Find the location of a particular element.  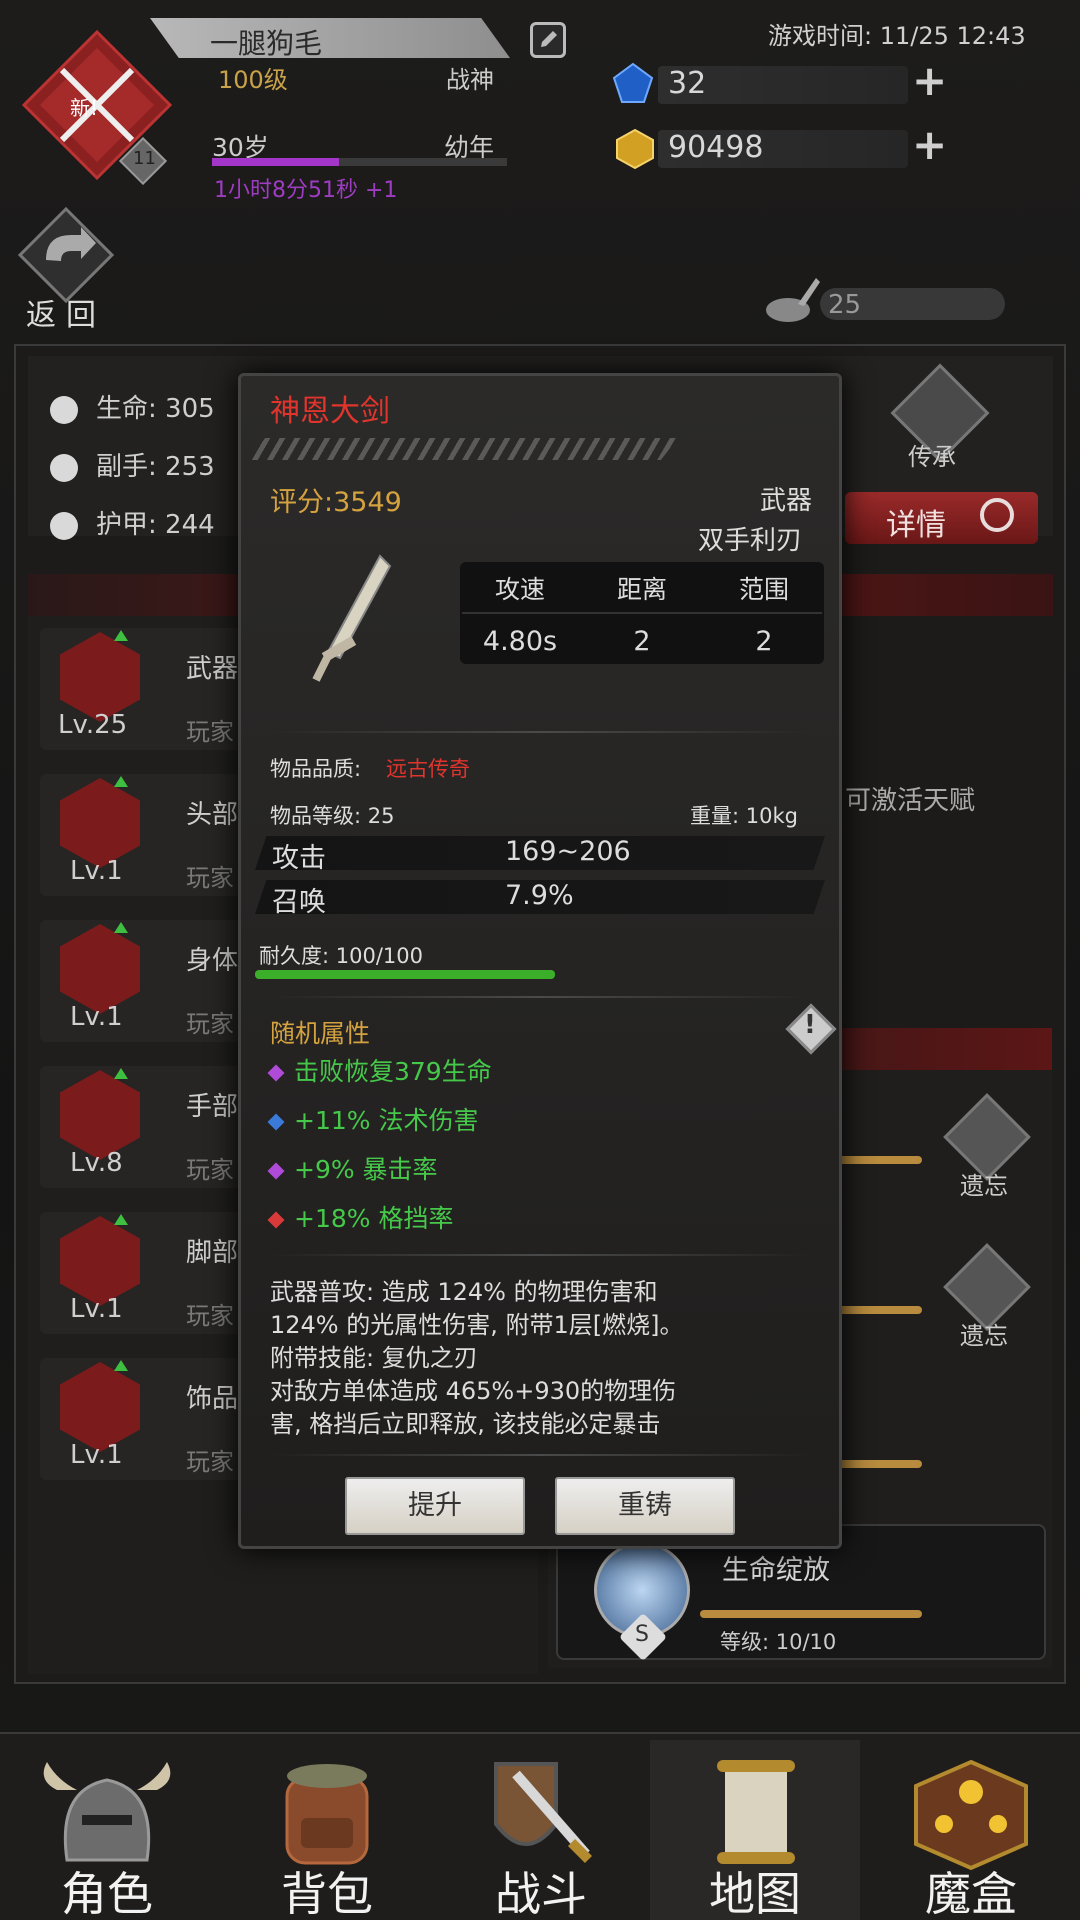

random-effect: +11% 法术伤害 is located at coordinates (372, 1119).